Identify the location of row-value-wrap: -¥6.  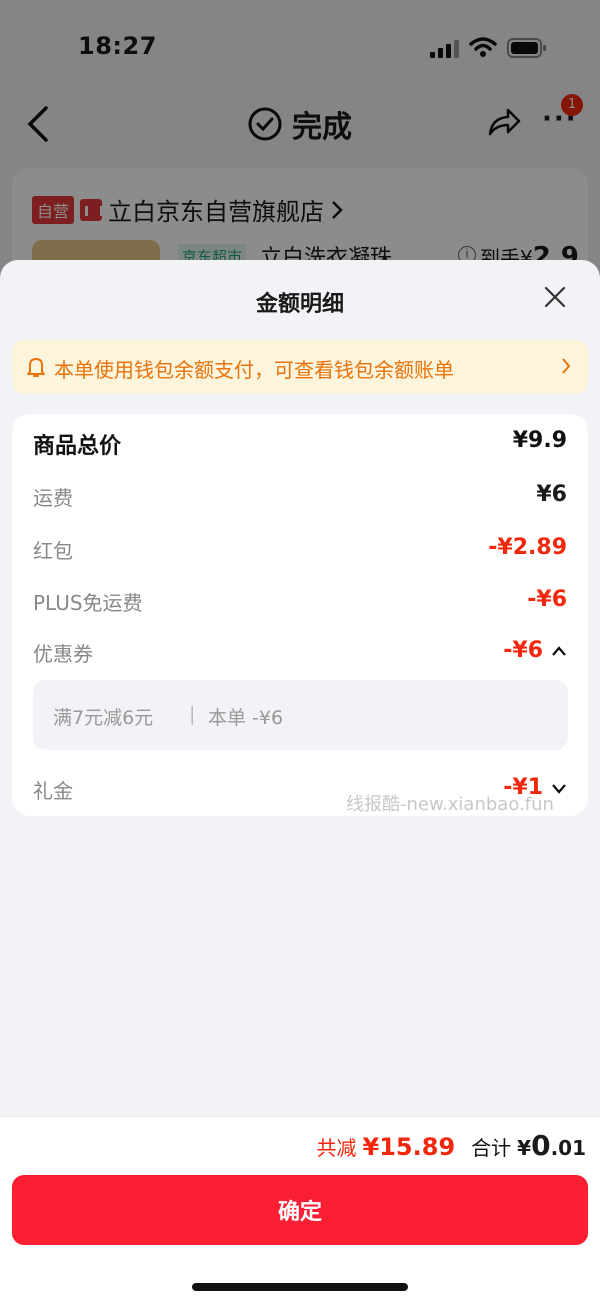
(535, 650).